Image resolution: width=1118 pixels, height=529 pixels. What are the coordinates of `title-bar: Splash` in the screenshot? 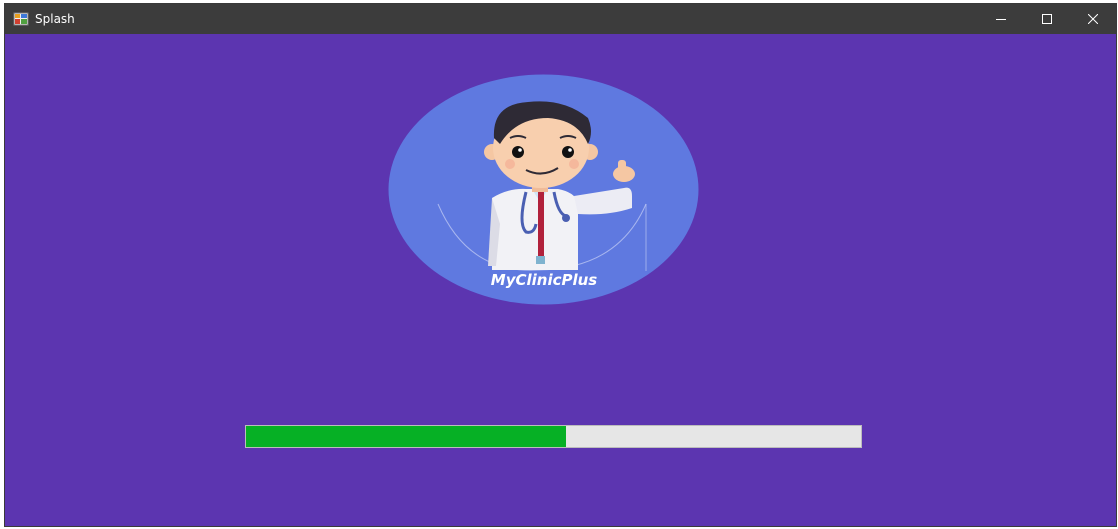 It's located at (560, 19).